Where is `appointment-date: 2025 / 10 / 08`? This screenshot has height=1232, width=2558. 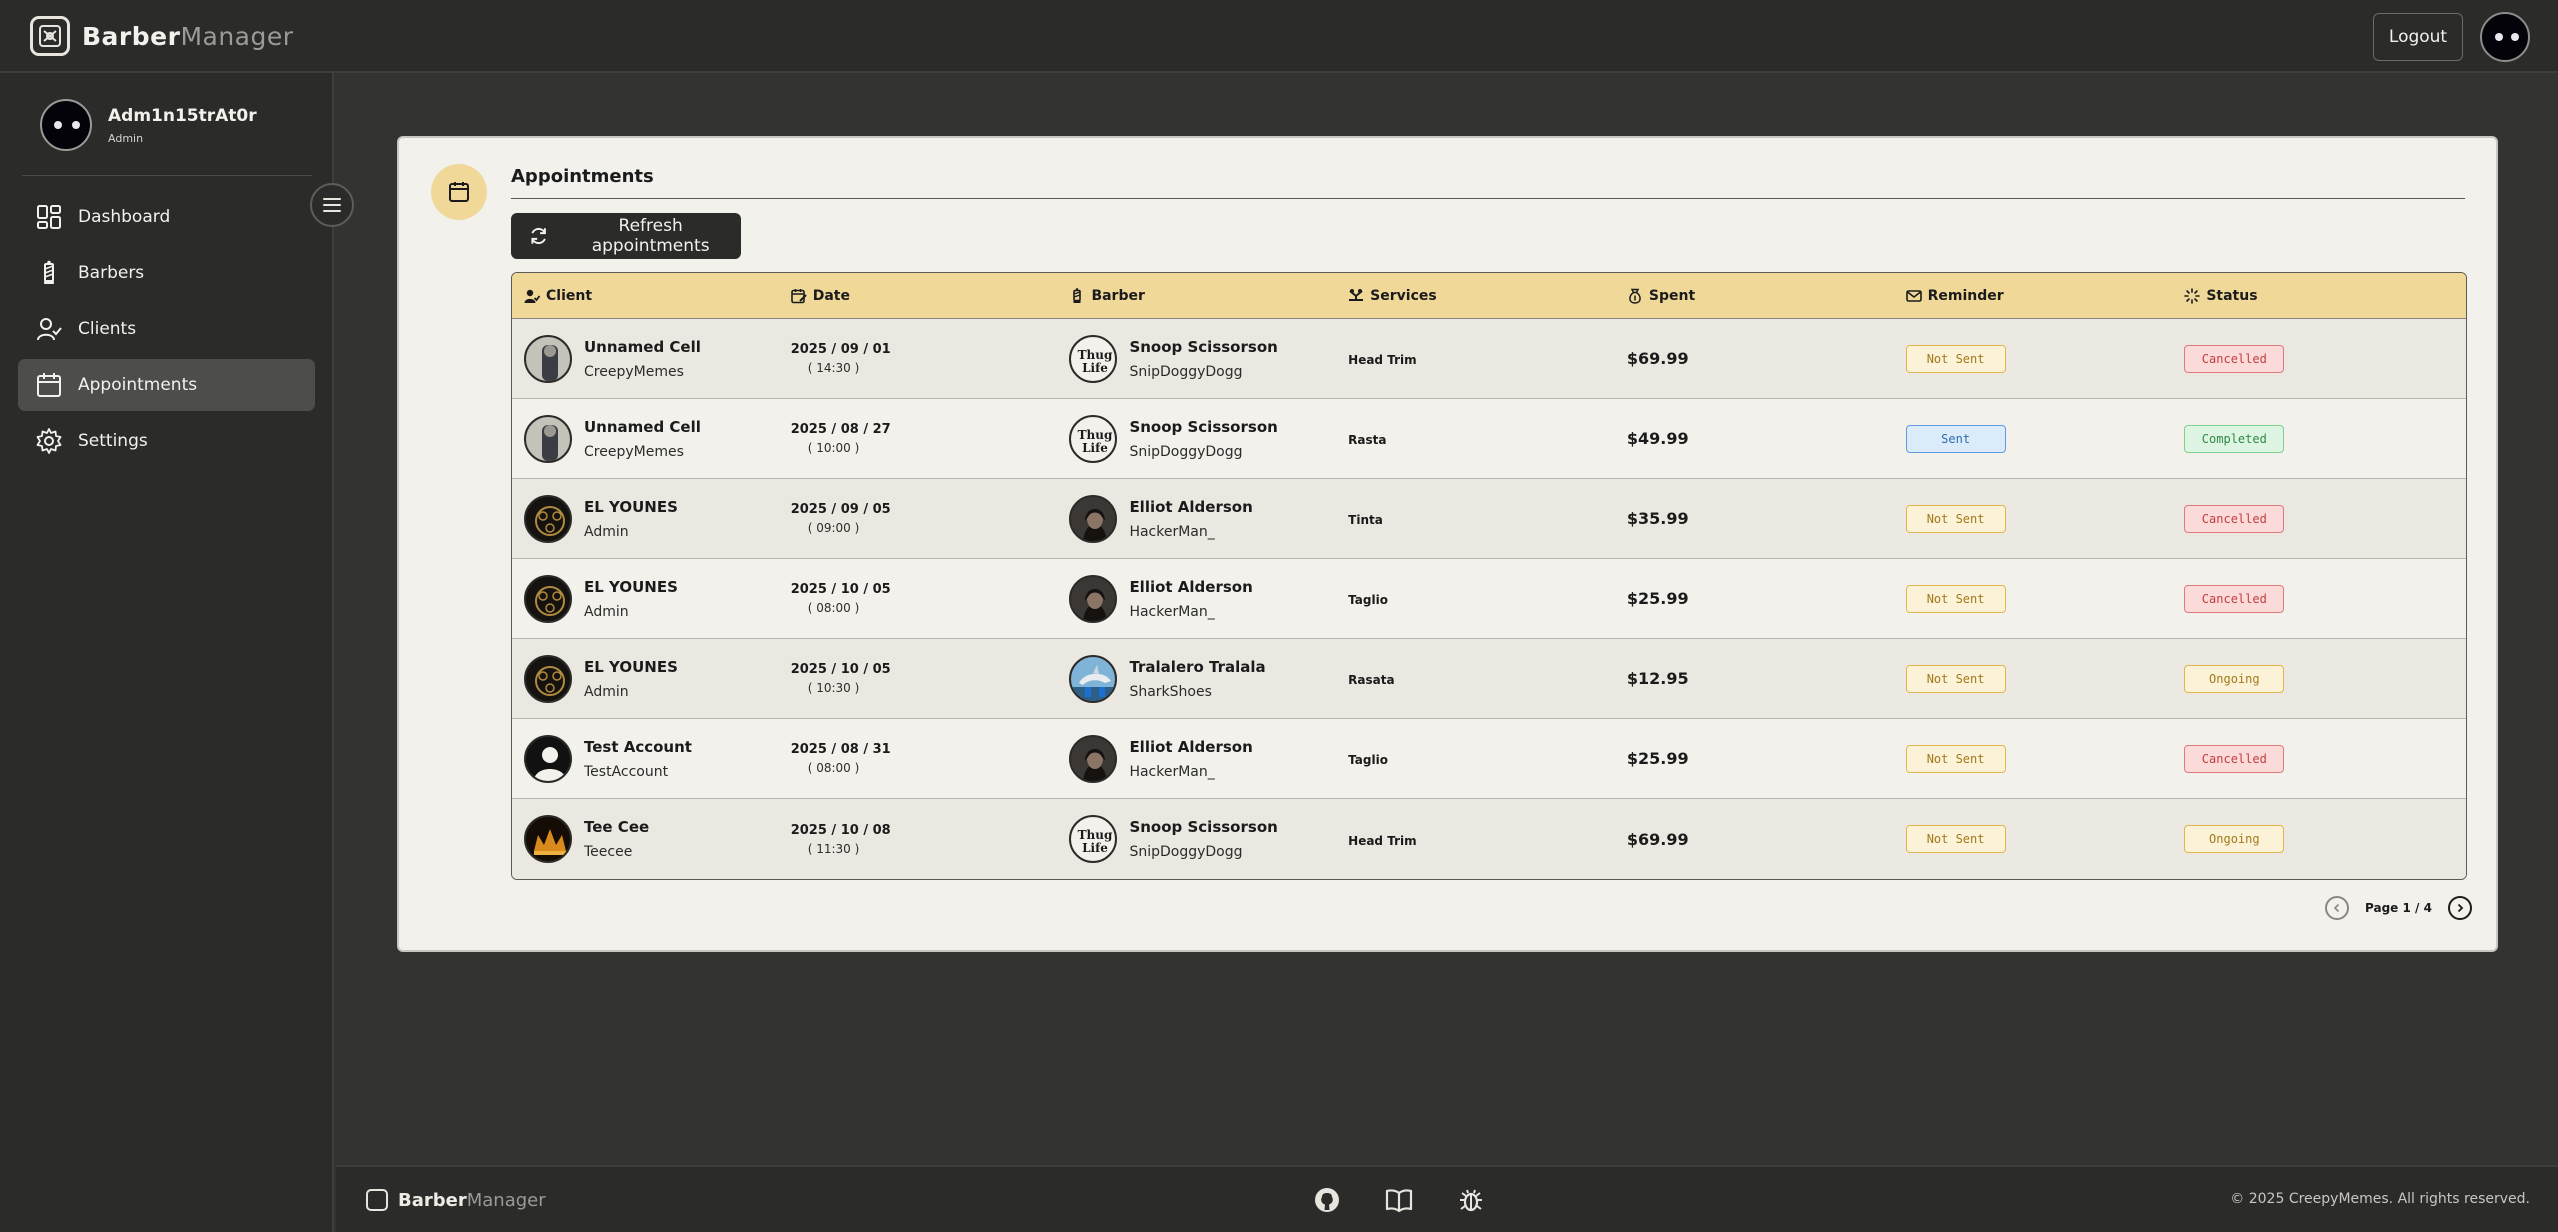 appointment-date: 2025 / 10 / 08 is located at coordinates (840, 830).